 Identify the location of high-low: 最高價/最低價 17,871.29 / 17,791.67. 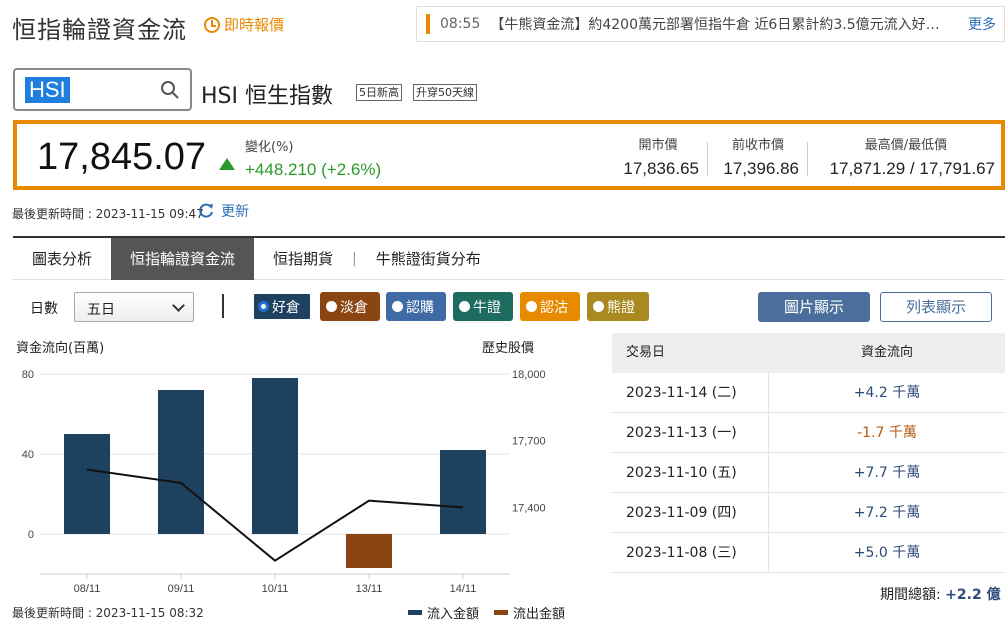
(912, 158).